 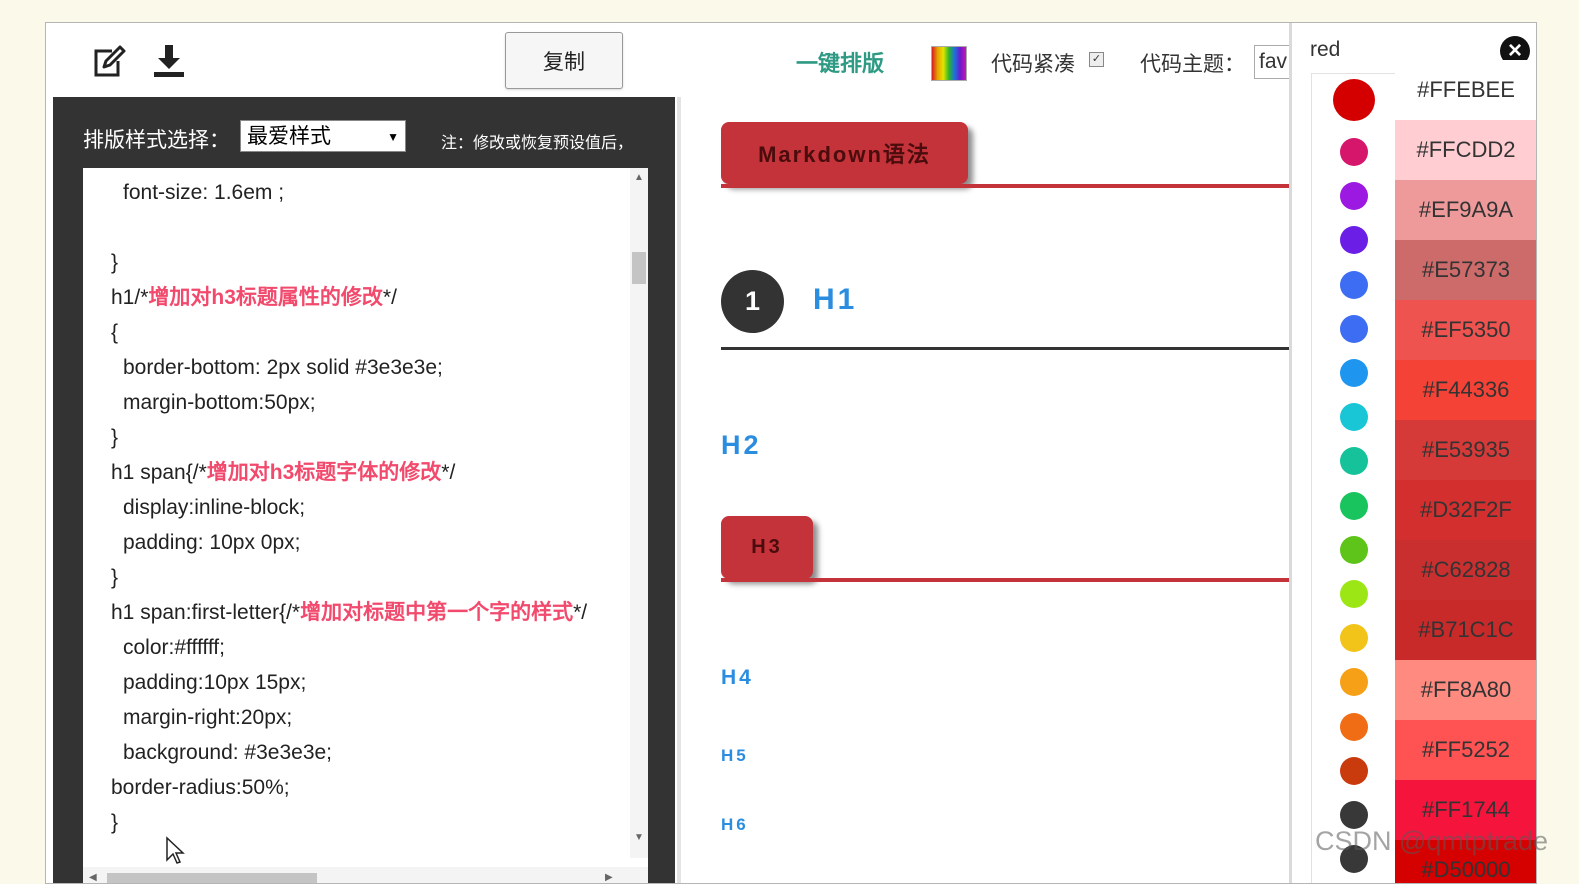 What do you see at coordinates (537, 143) in the screenshot?
I see `note-text: 注：修改或恢复预设值后，` at bounding box center [537, 143].